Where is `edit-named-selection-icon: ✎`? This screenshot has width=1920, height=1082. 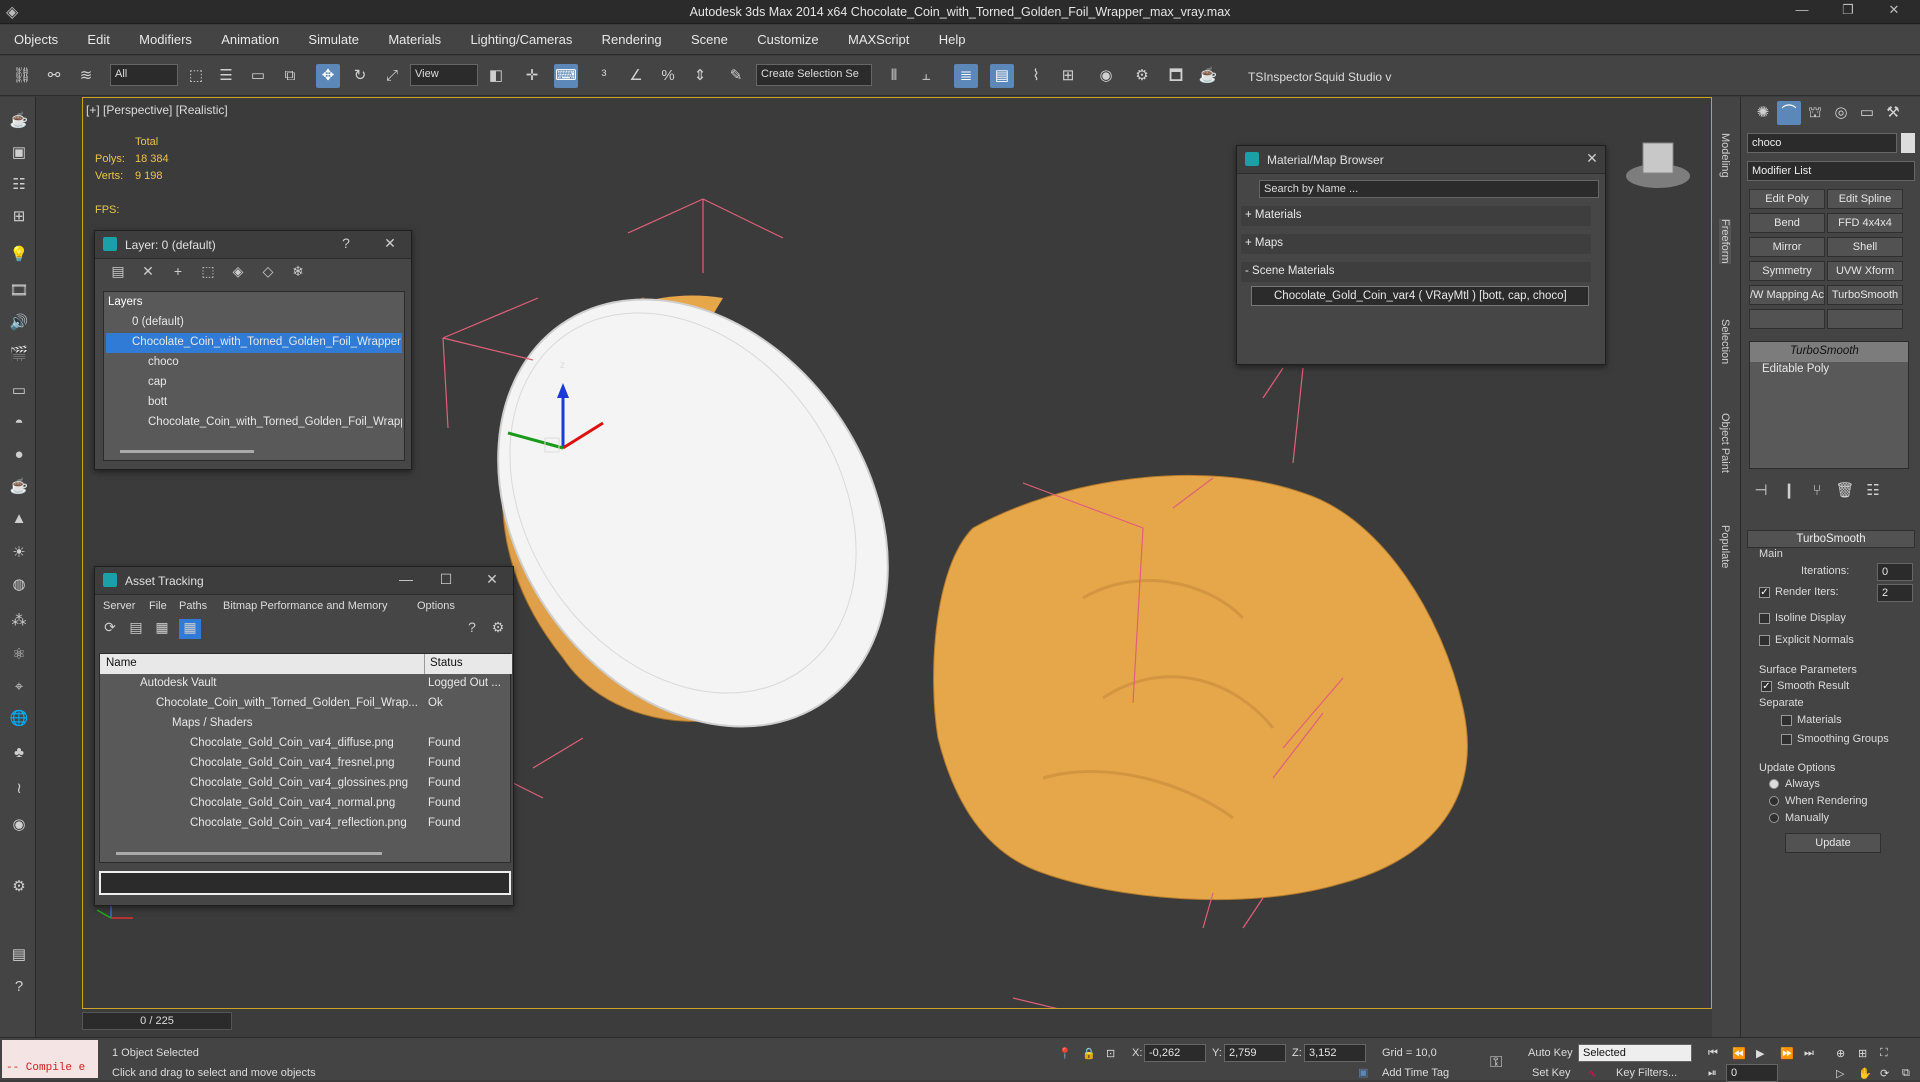
edit-named-selection-icon: ✎ is located at coordinates (736, 76).